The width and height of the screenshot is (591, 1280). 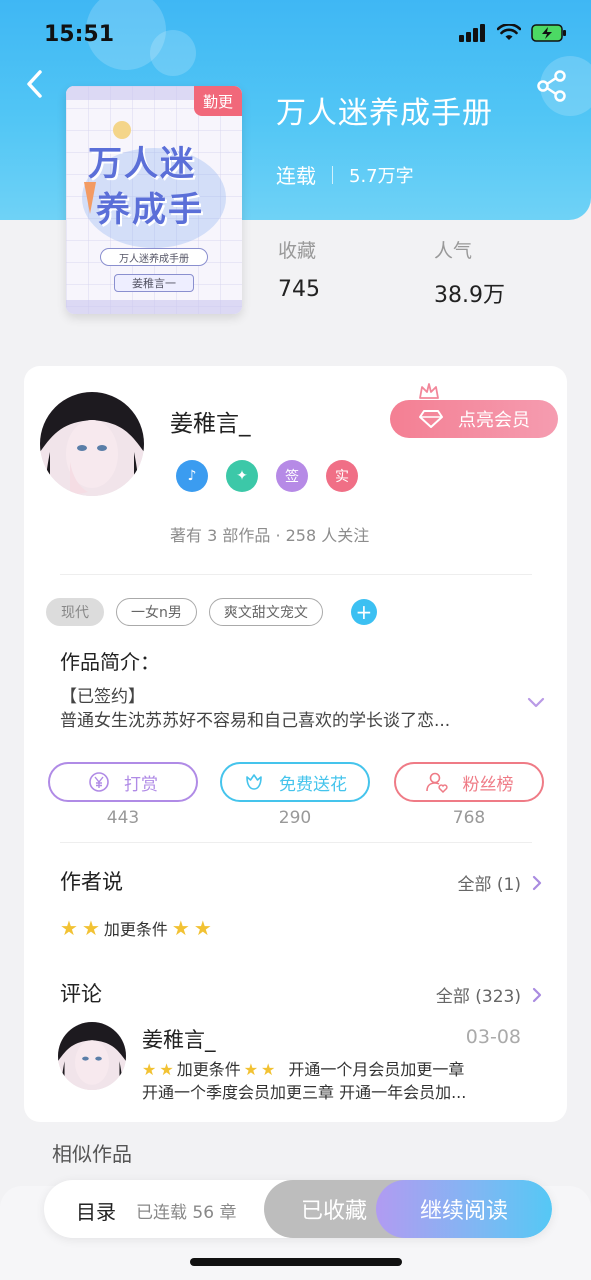 I want to click on author-says-more: 全部 (1), so click(x=500, y=882).